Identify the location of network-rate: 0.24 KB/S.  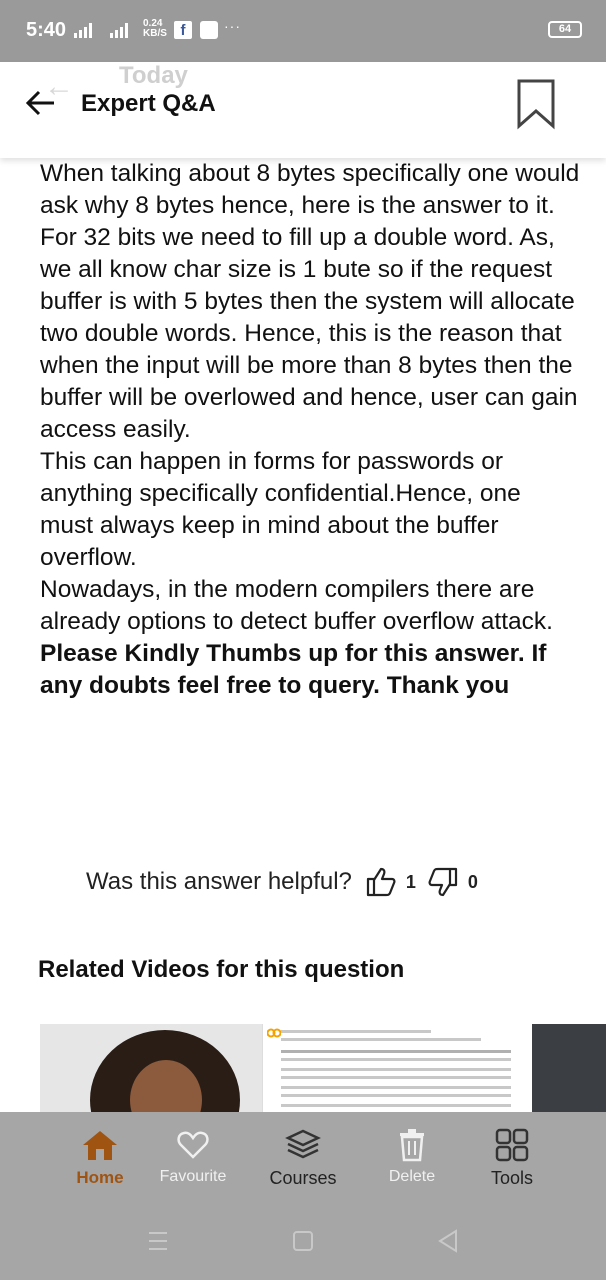
(155, 28).